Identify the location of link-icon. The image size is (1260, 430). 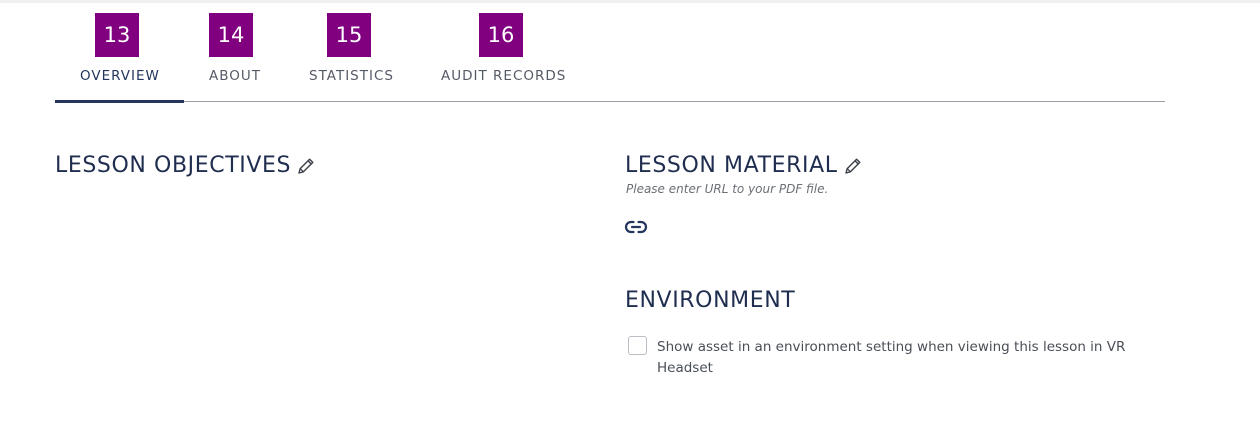
(636, 227).